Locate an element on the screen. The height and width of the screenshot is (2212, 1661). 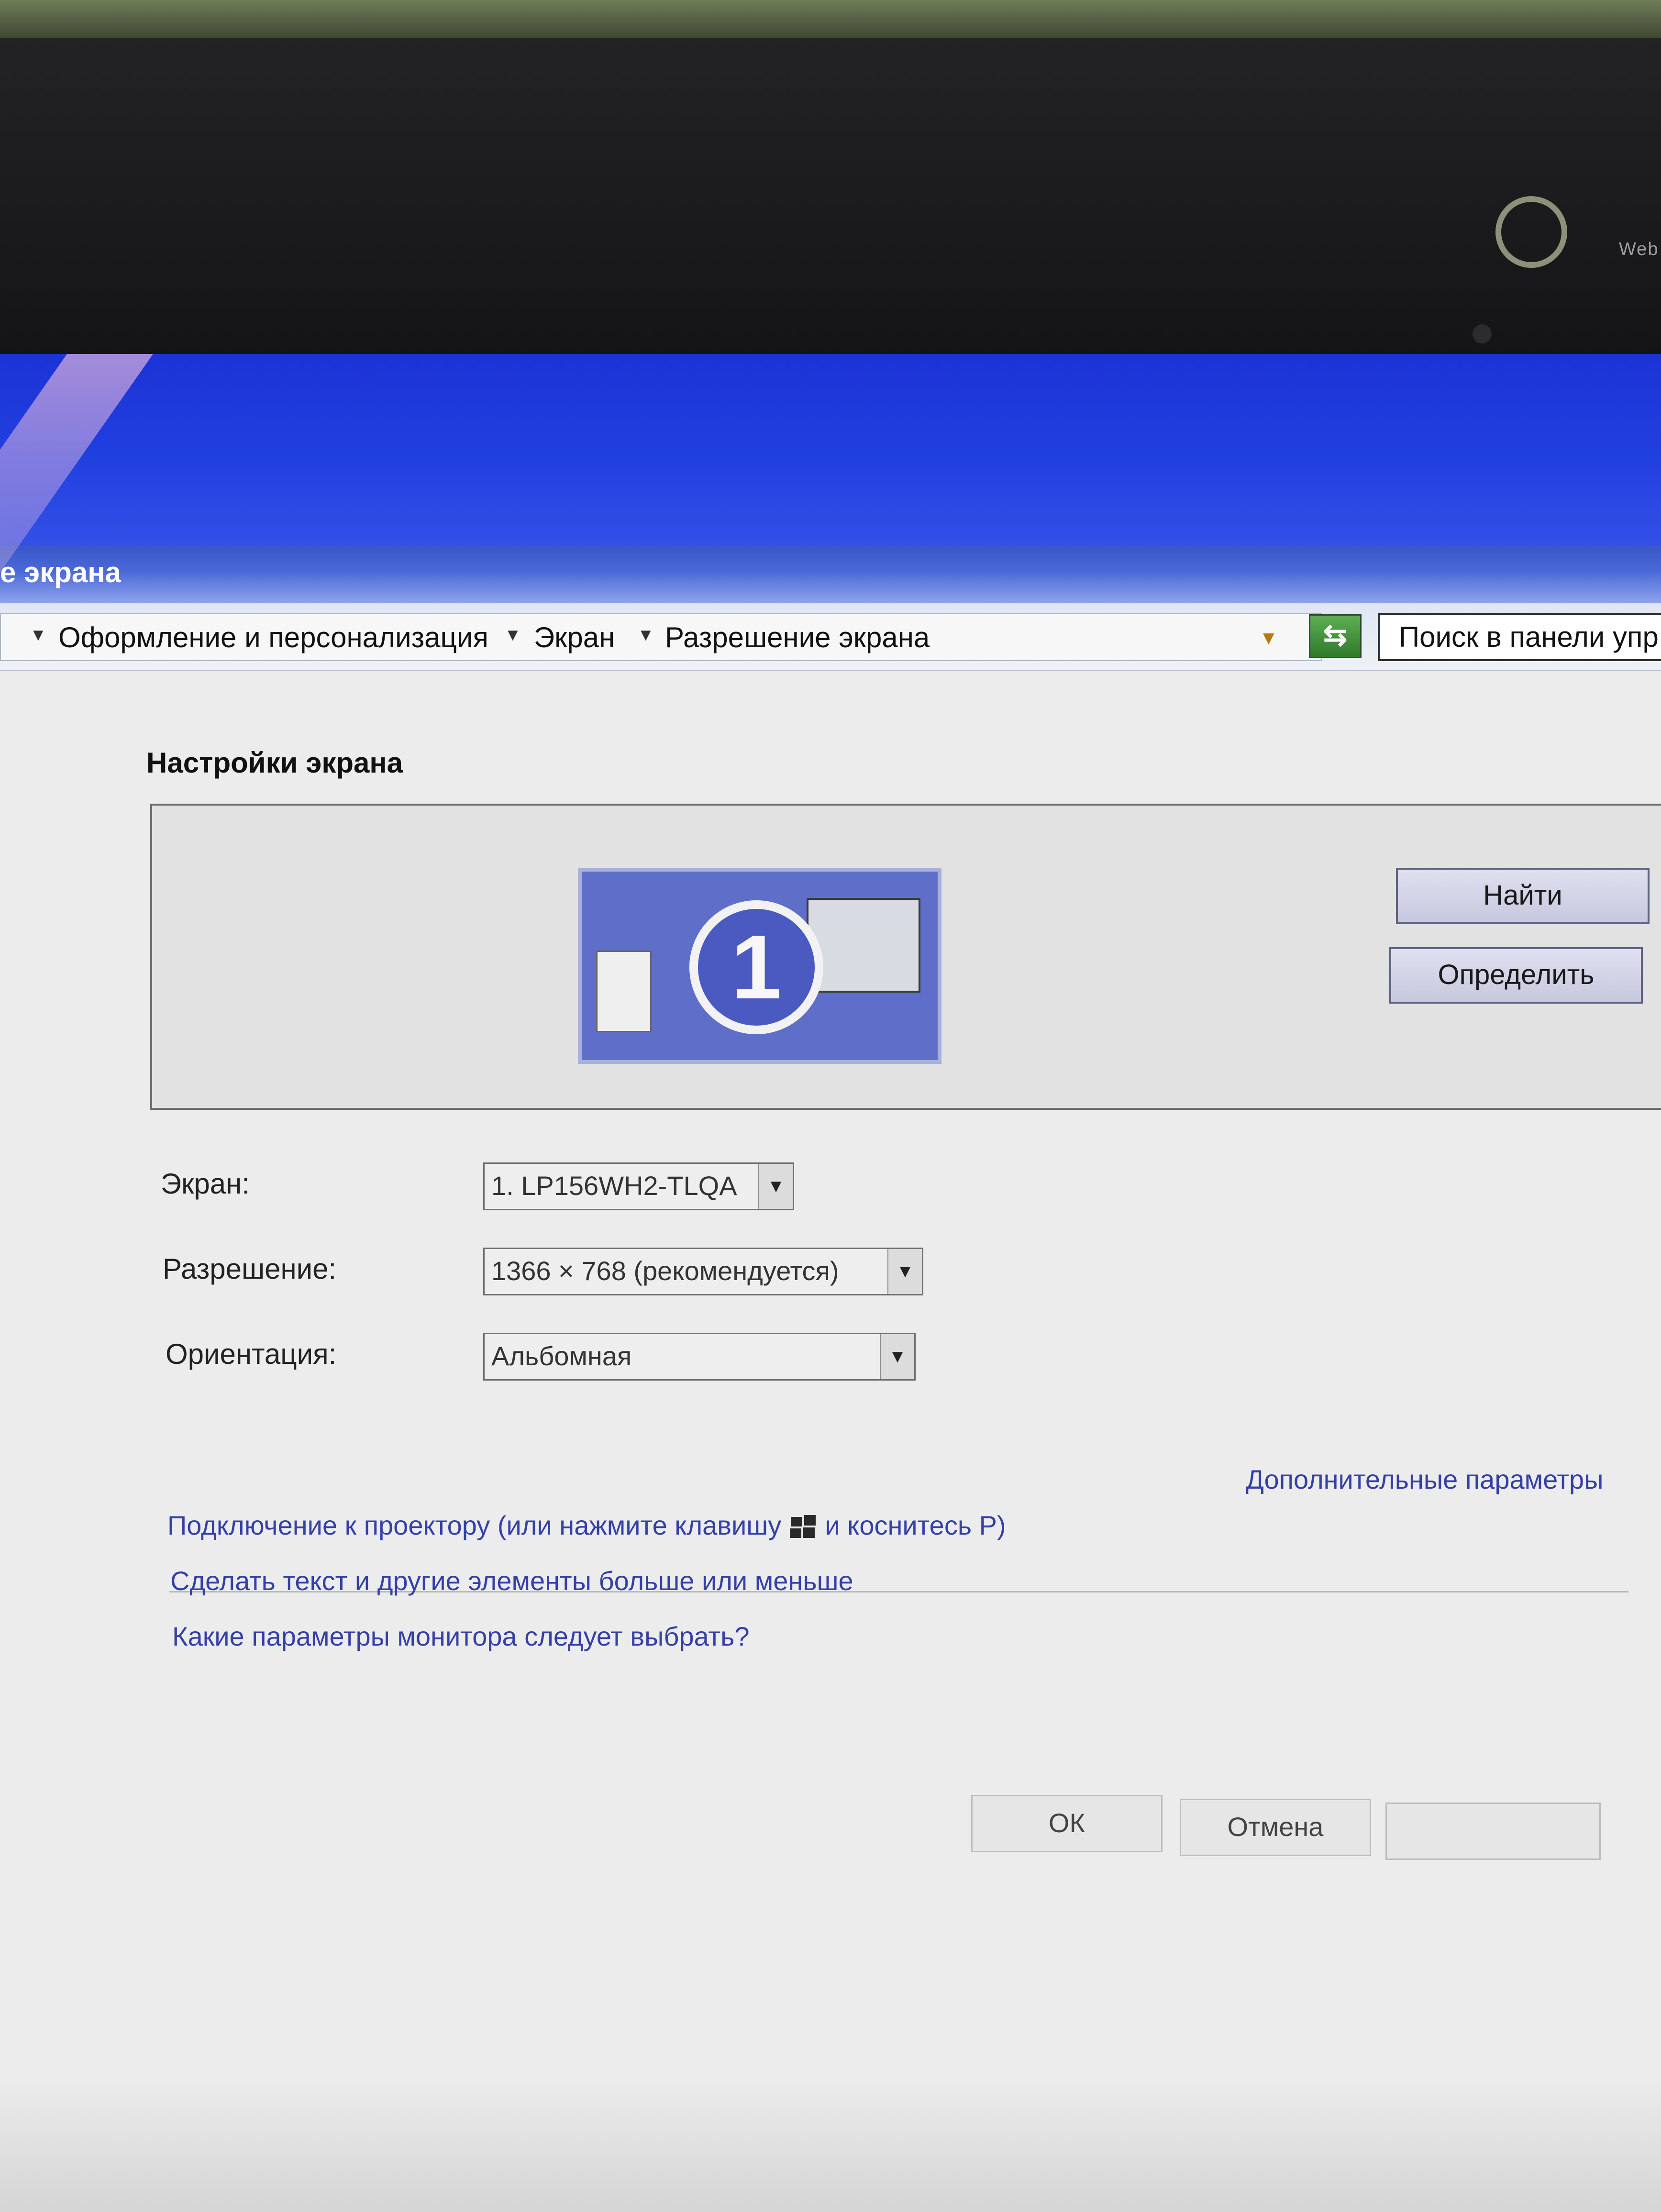
search-input: Поиск в панели упр is located at coordinates (1519, 637).